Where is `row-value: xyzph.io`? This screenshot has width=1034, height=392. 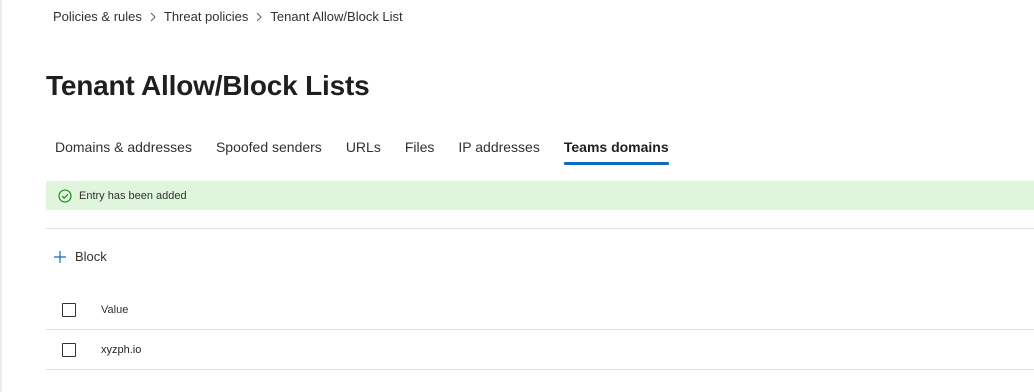
row-value: xyzph.io is located at coordinates (121, 349).